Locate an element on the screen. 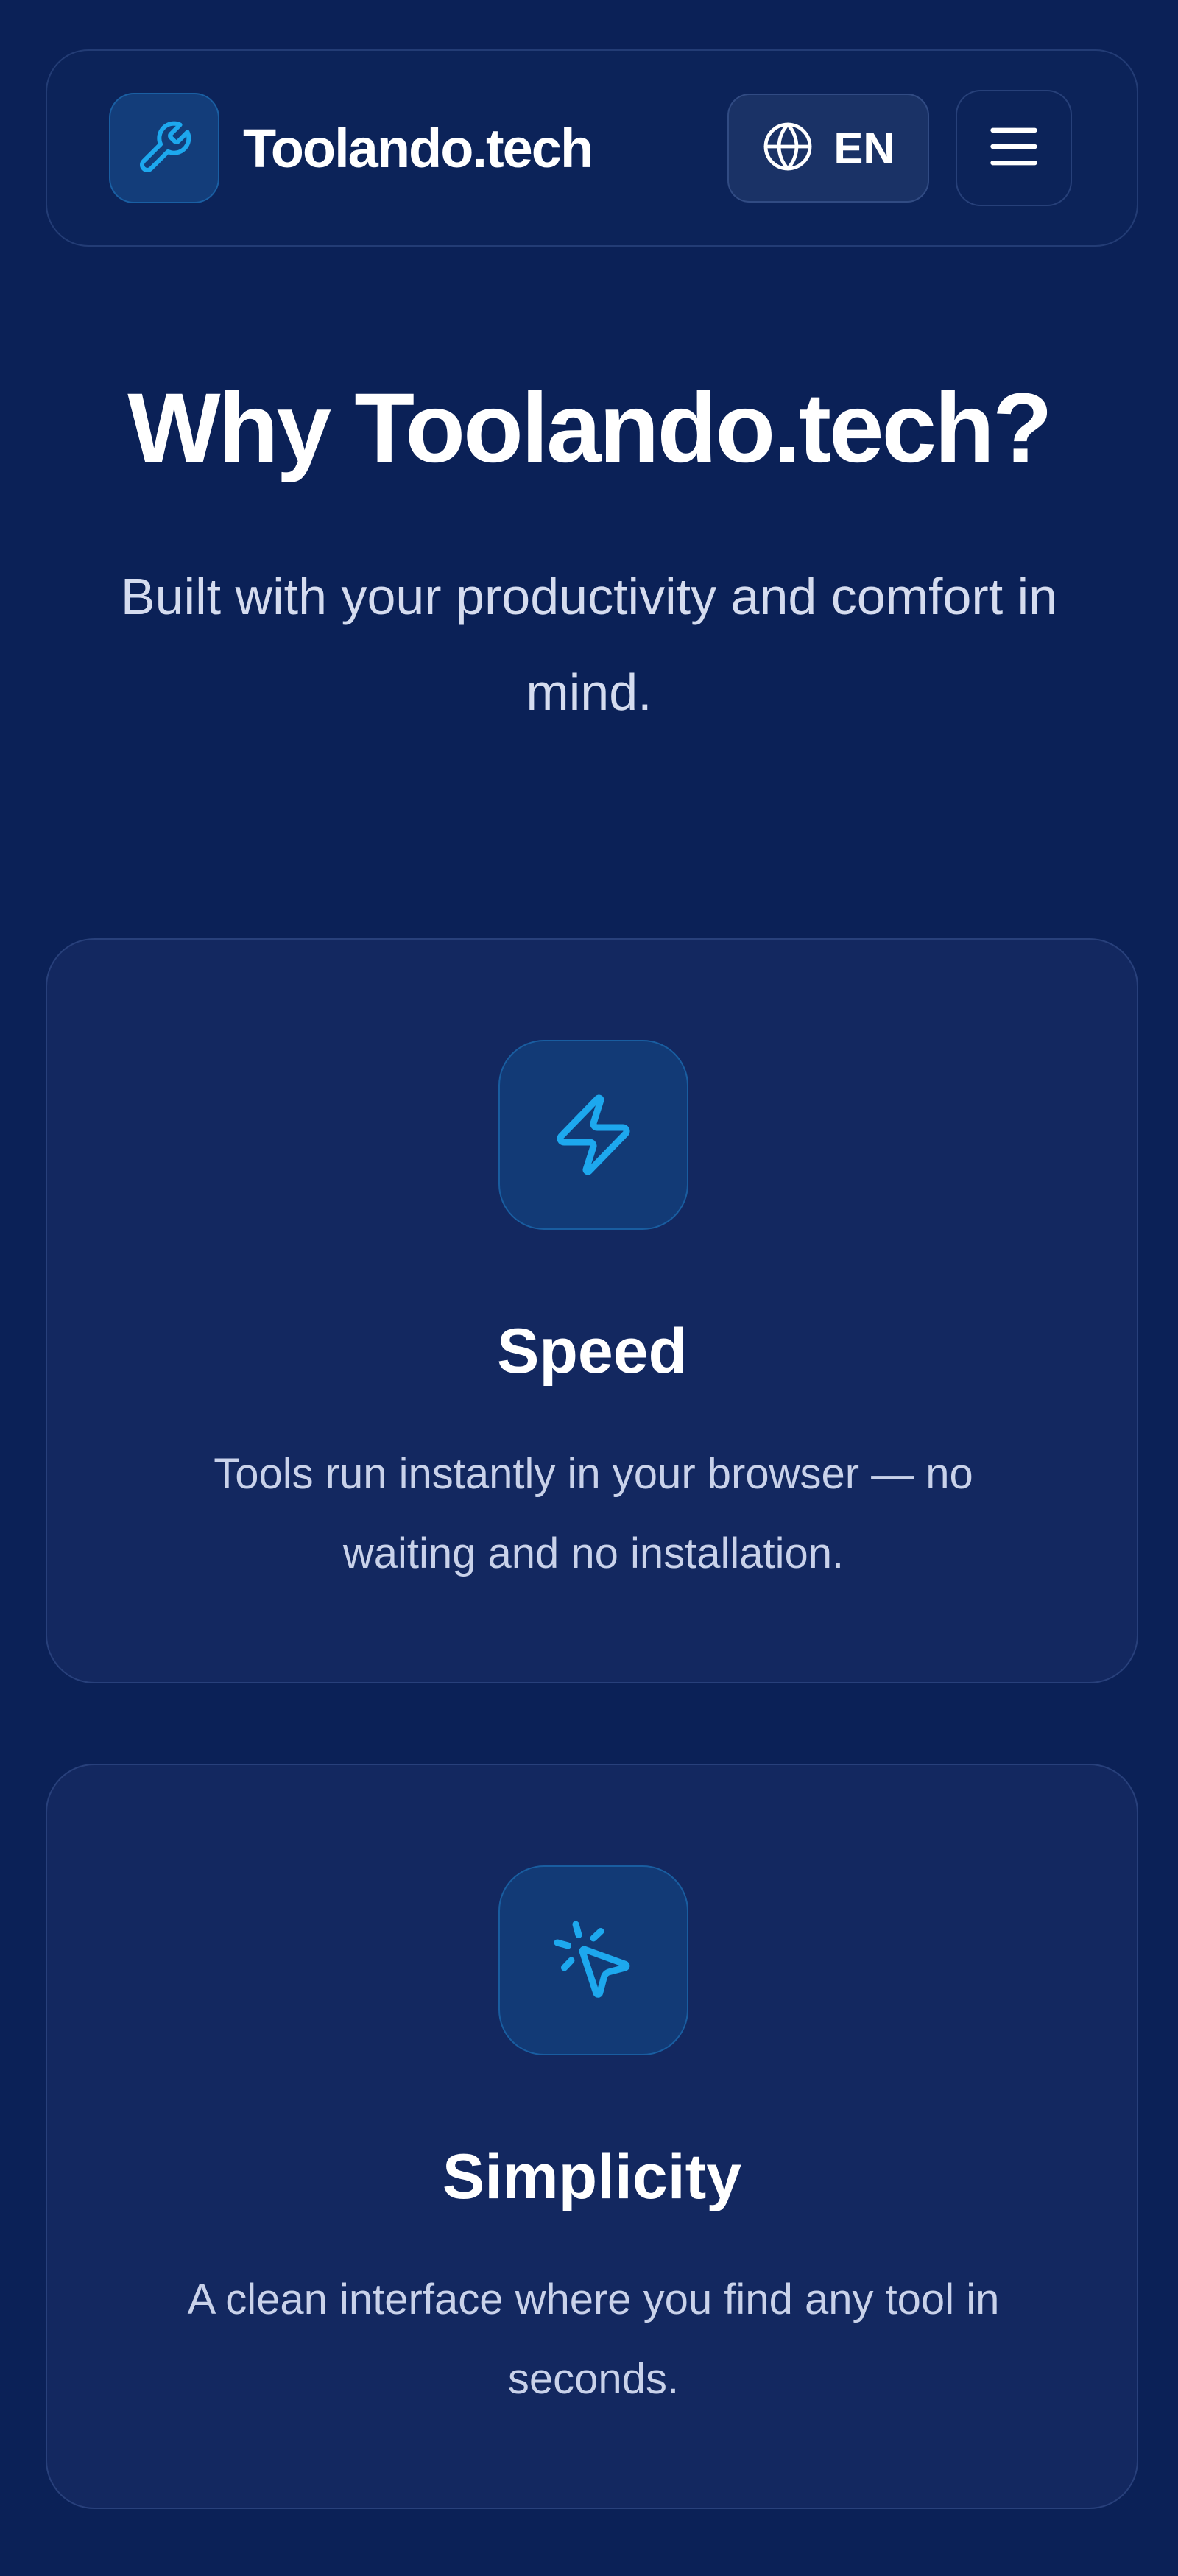 The width and height of the screenshot is (1178, 2576). language-selector-button: EN is located at coordinates (828, 148).